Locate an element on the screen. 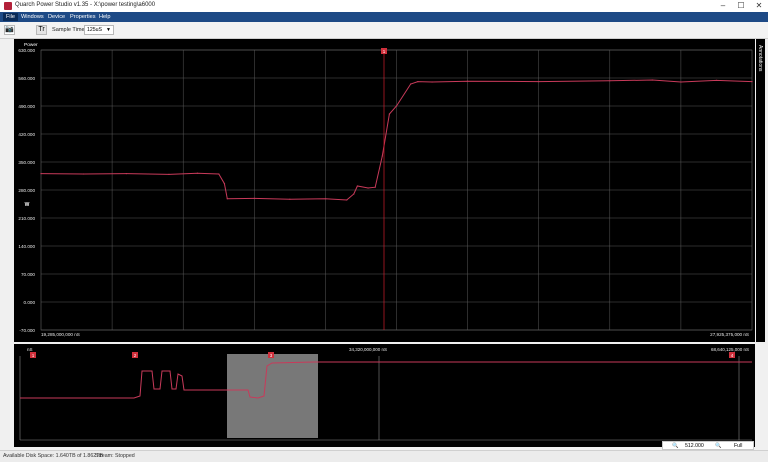 This screenshot has height=462, width=768. y-tick-label: 350.000 is located at coordinates (26, 162).